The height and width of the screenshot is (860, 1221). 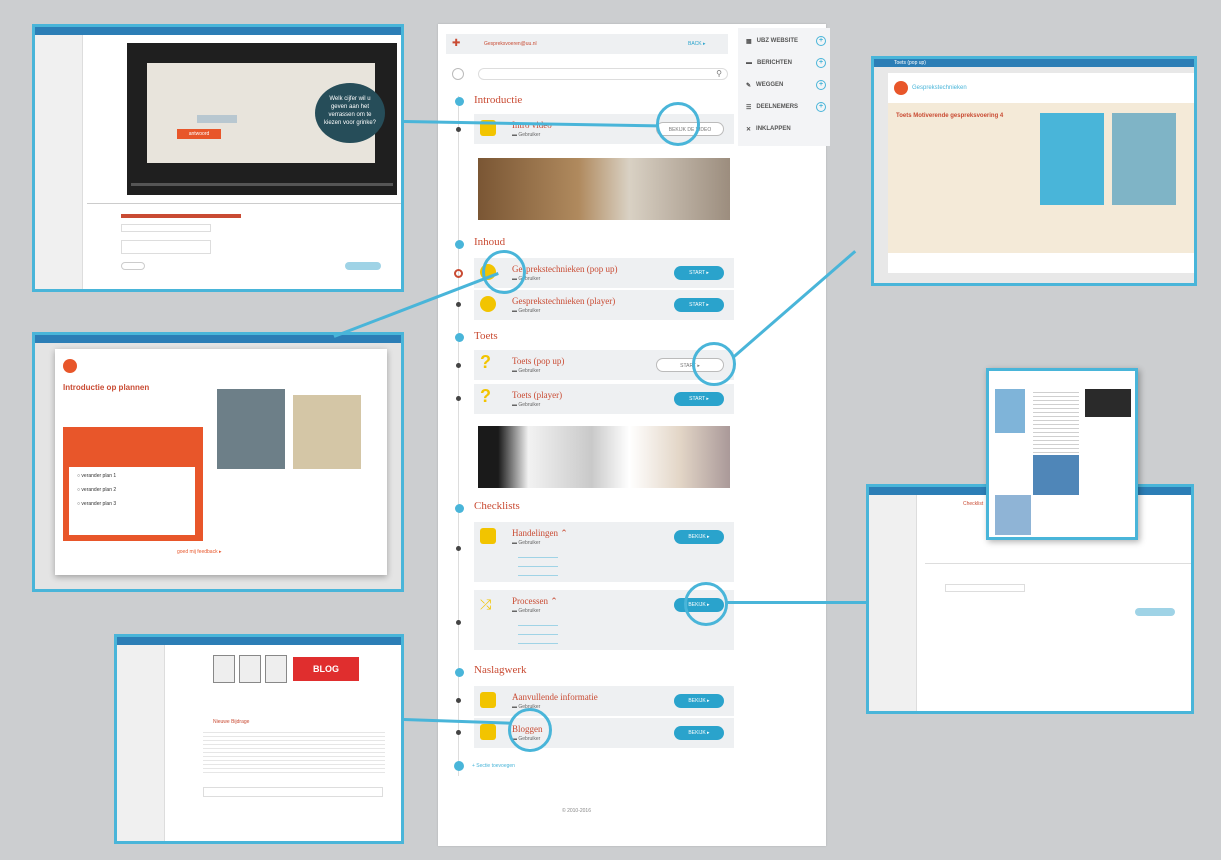 I want to click on blog-reply-input, so click(x=293, y=792).